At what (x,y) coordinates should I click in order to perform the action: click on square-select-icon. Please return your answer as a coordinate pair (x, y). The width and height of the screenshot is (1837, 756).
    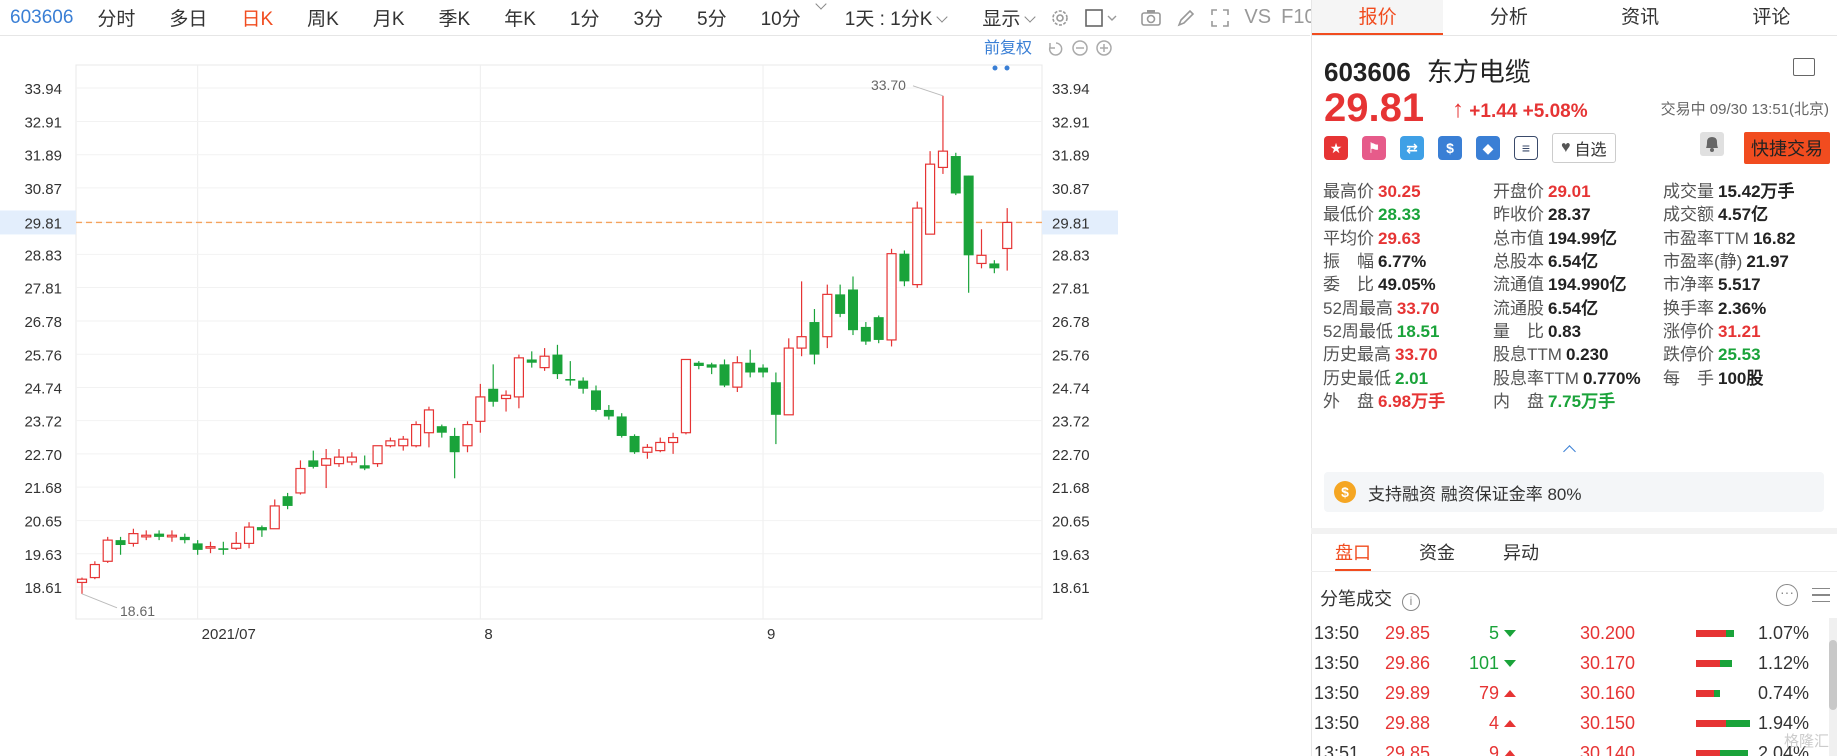
    Looking at the image, I should click on (1101, 18).